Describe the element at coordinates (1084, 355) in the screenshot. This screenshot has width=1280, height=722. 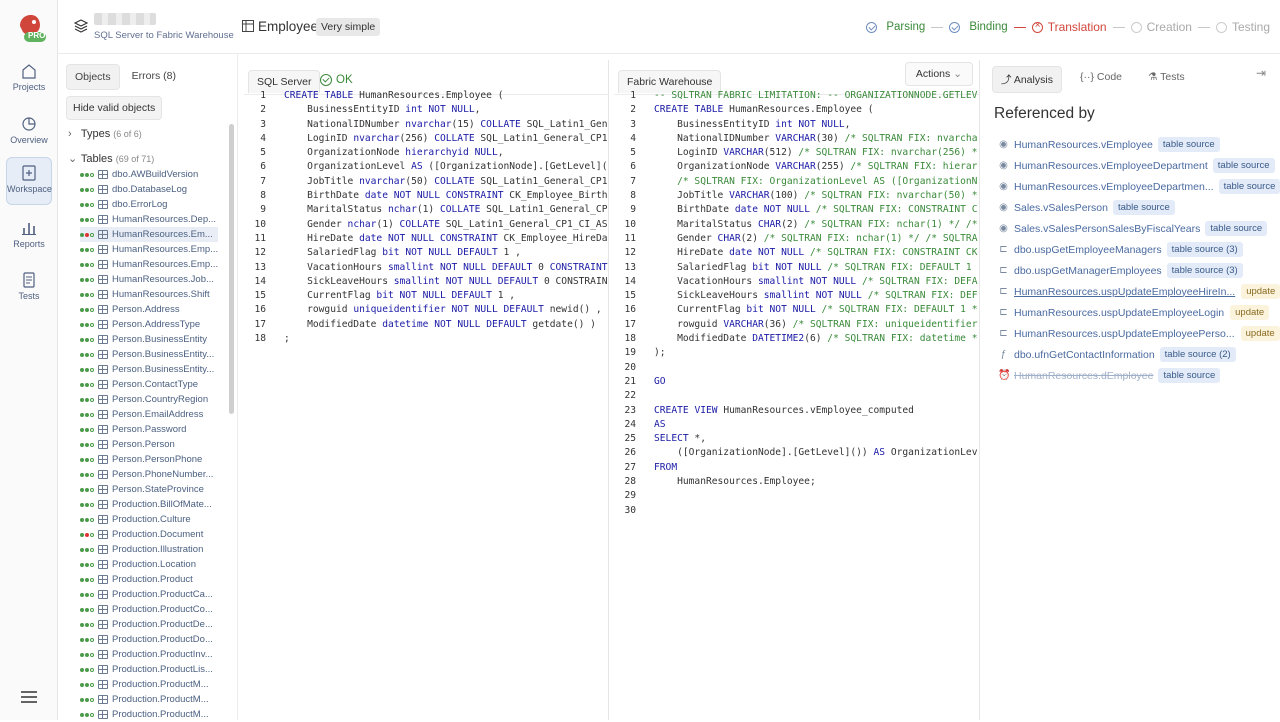
I see `reference-name: dbo.ufnGetContactInformation` at that location.